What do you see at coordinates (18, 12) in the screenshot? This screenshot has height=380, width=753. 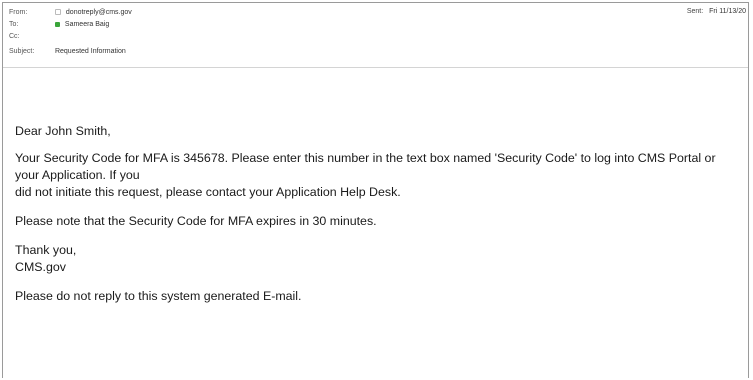 I see `from-label: From:` at bounding box center [18, 12].